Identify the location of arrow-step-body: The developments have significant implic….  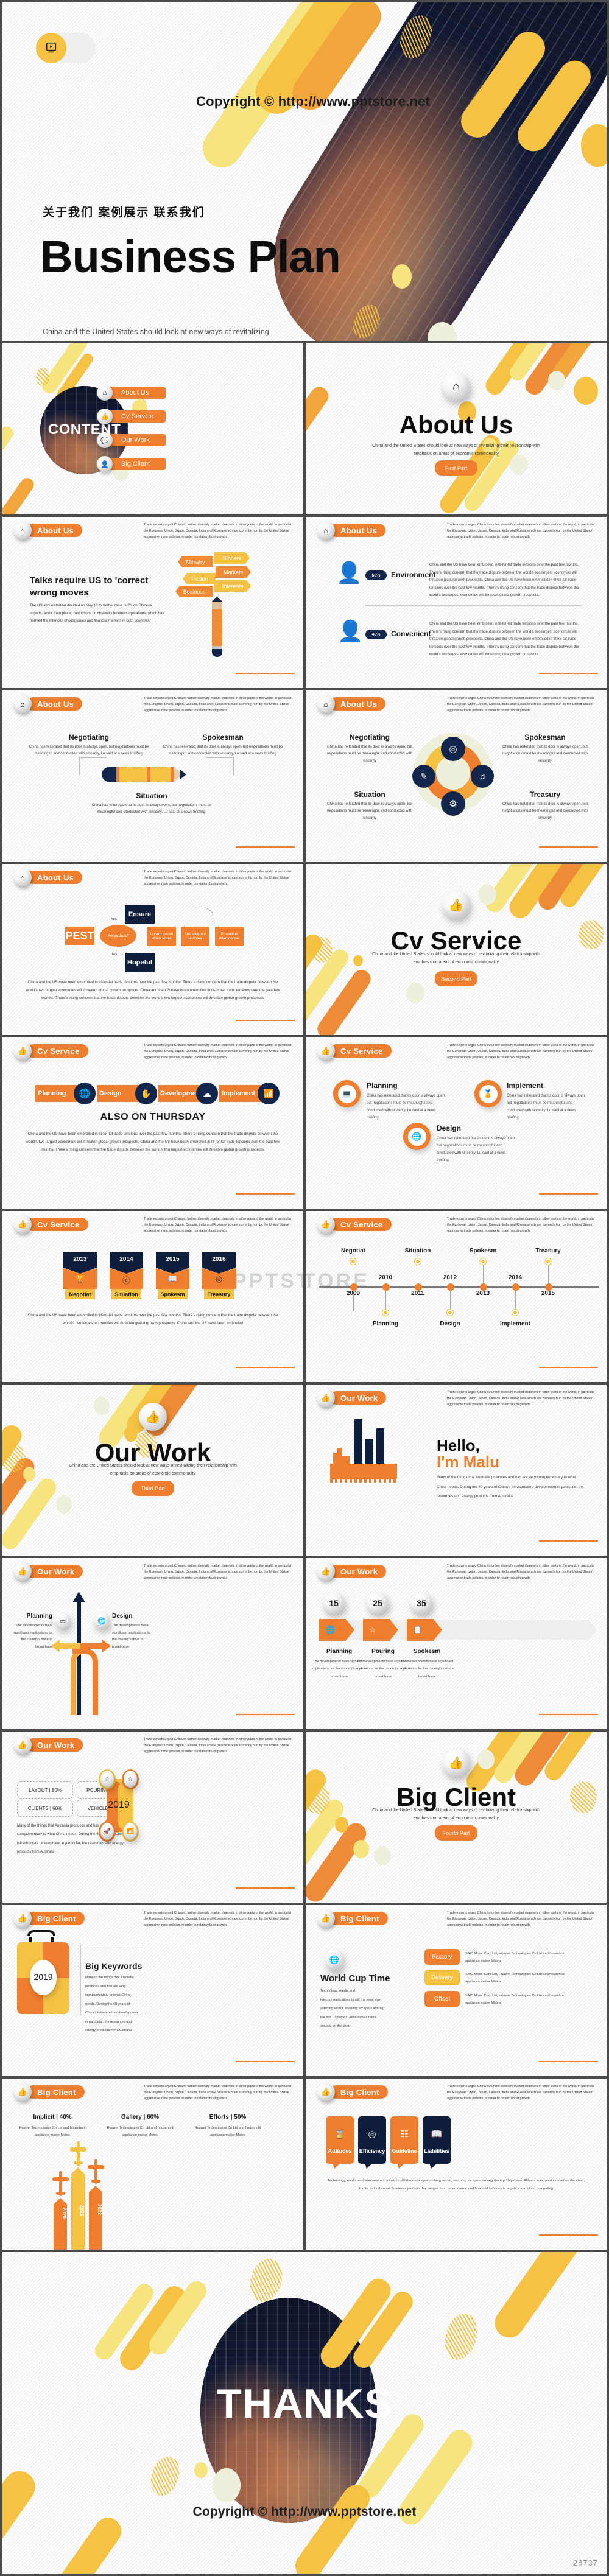
(427, 1669).